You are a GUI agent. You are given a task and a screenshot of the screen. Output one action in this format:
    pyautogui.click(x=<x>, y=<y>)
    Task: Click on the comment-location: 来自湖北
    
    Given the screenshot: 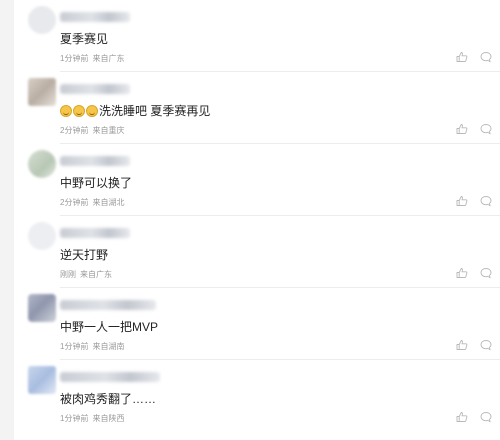 What is the action you would take?
    pyautogui.click(x=108, y=202)
    